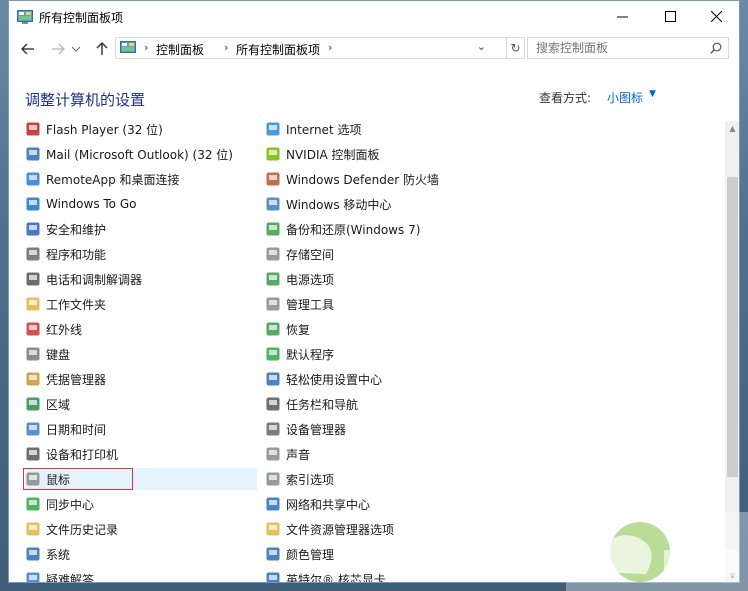 The image size is (748, 591). I want to click on control-panel-item-label: 凭据管理器, so click(76, 379).